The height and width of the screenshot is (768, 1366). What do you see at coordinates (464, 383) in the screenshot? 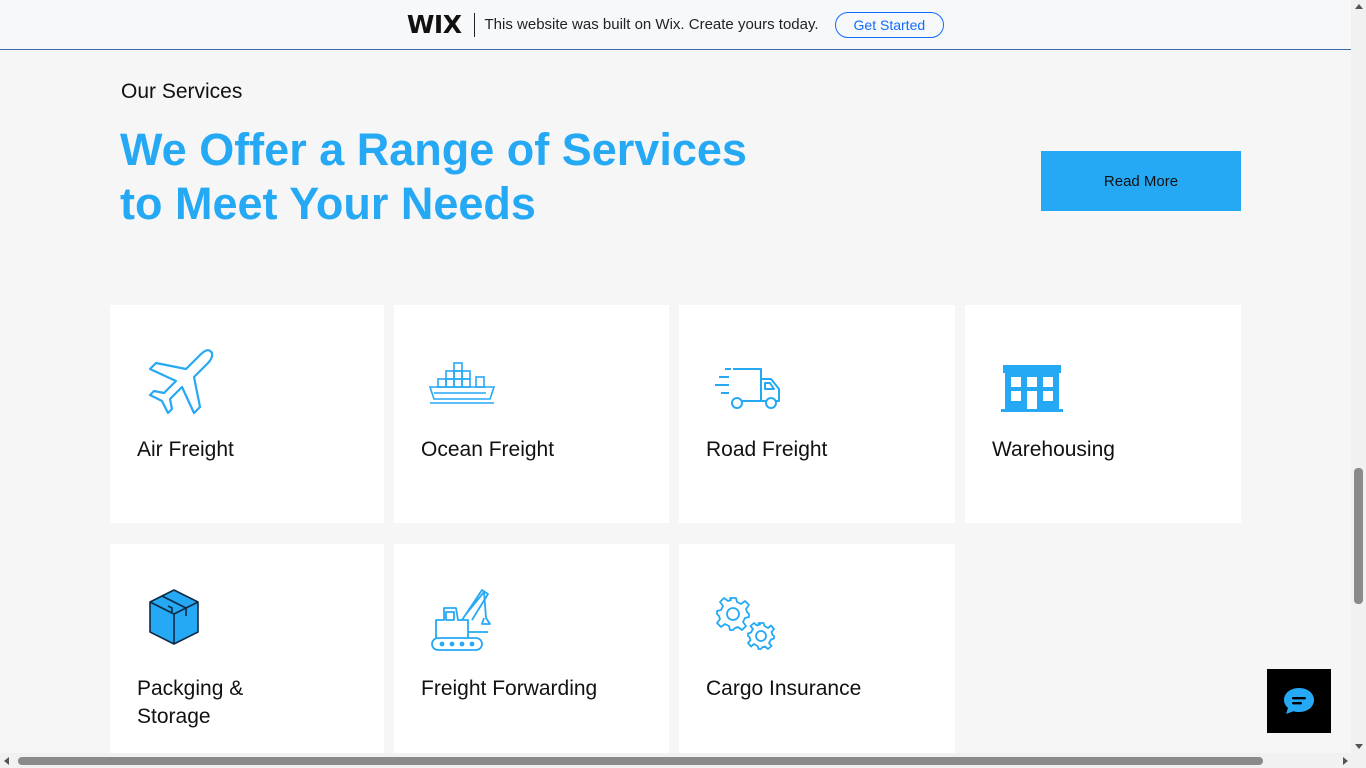
I see `cargo-ship-icon` at bounding box center [464, 383].